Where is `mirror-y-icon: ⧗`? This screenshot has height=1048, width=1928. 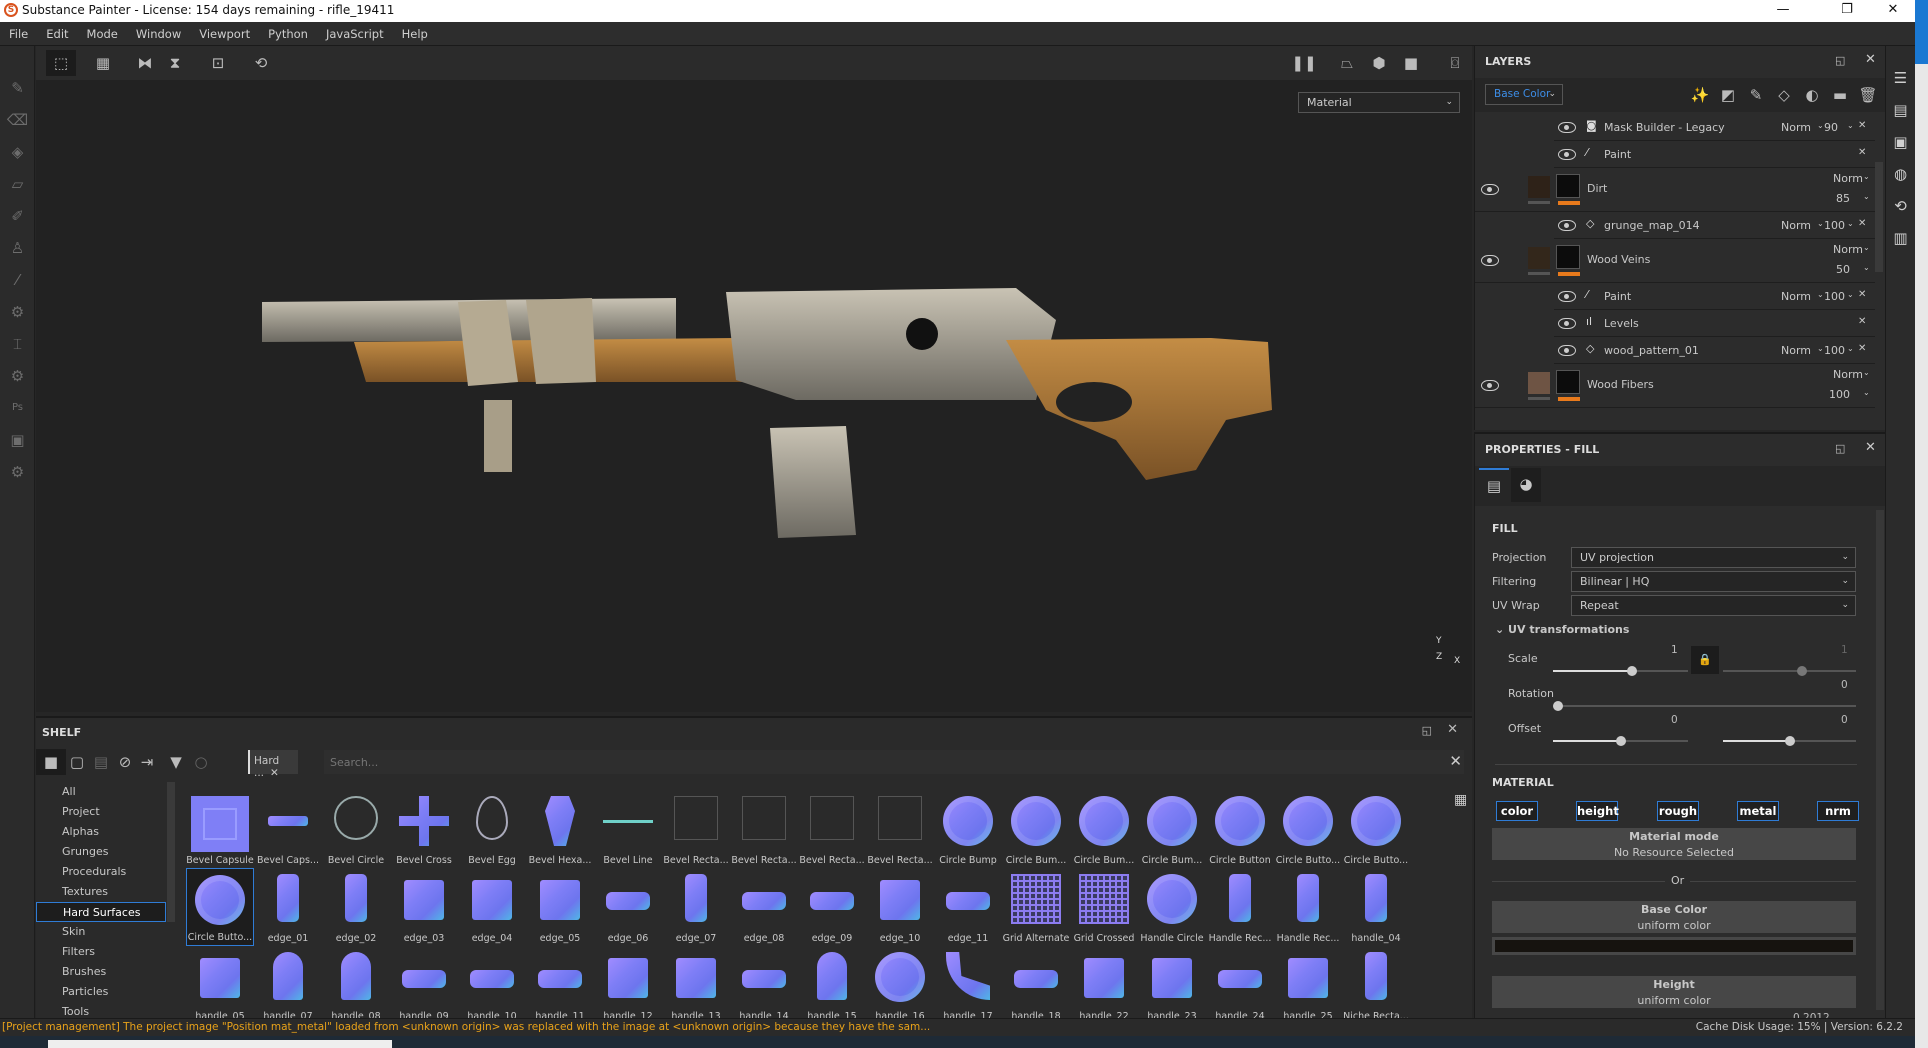 mirror-y-icon: ⧗ is located at coordinates (175, 63).